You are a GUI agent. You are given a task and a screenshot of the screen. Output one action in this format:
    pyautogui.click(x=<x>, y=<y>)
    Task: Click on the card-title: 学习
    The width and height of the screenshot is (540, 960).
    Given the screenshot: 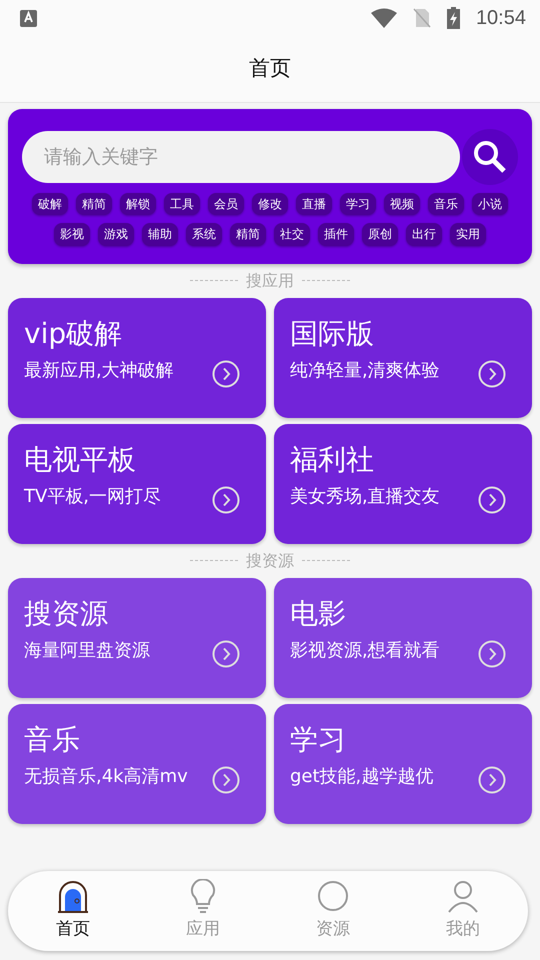 What is the action you would take?
    pyautogui.click(x=318, y=740)
    